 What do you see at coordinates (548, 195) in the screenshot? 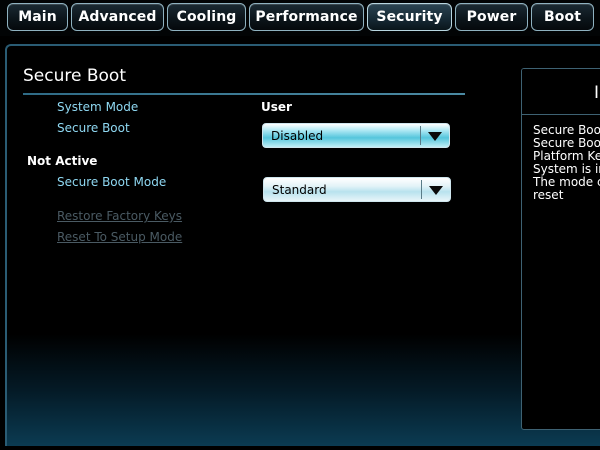
I see `help-line: reset` at bounding box center [548, 195].